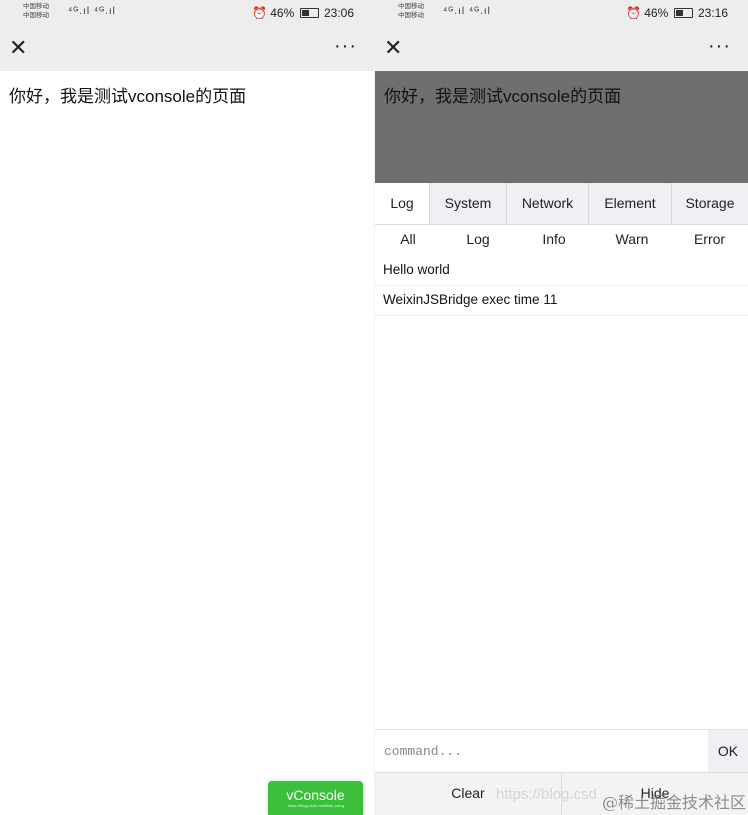  I want to click on filter-error: Error, so click(709, 241).